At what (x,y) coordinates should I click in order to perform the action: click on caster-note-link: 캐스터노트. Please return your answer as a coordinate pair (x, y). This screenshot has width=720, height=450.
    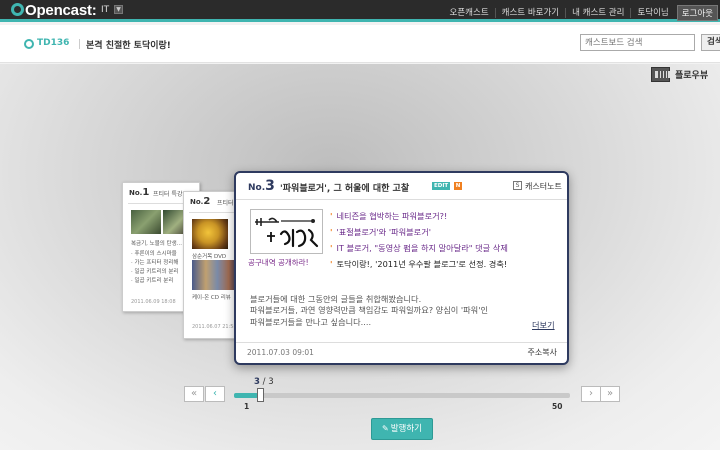
    Looking at the image, I should click on (543, 186).